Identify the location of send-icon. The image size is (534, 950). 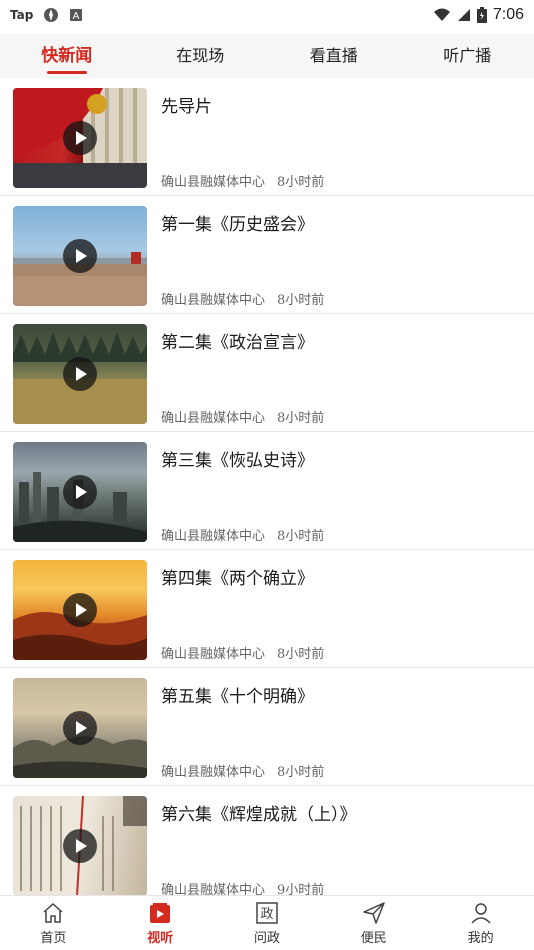
(374, 912).